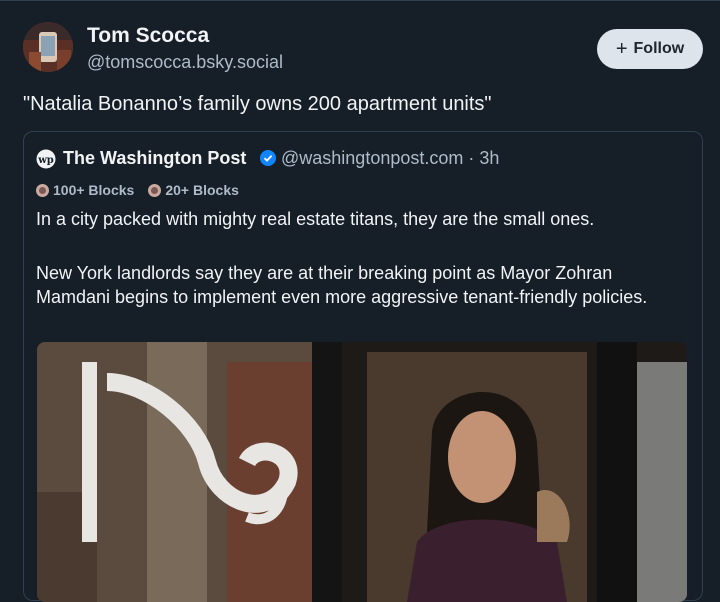  What do you see at coordinates (202, 190) in the screenshot?
I see `badge-label: 20+ Blocks` at bounding box center [202, 190].